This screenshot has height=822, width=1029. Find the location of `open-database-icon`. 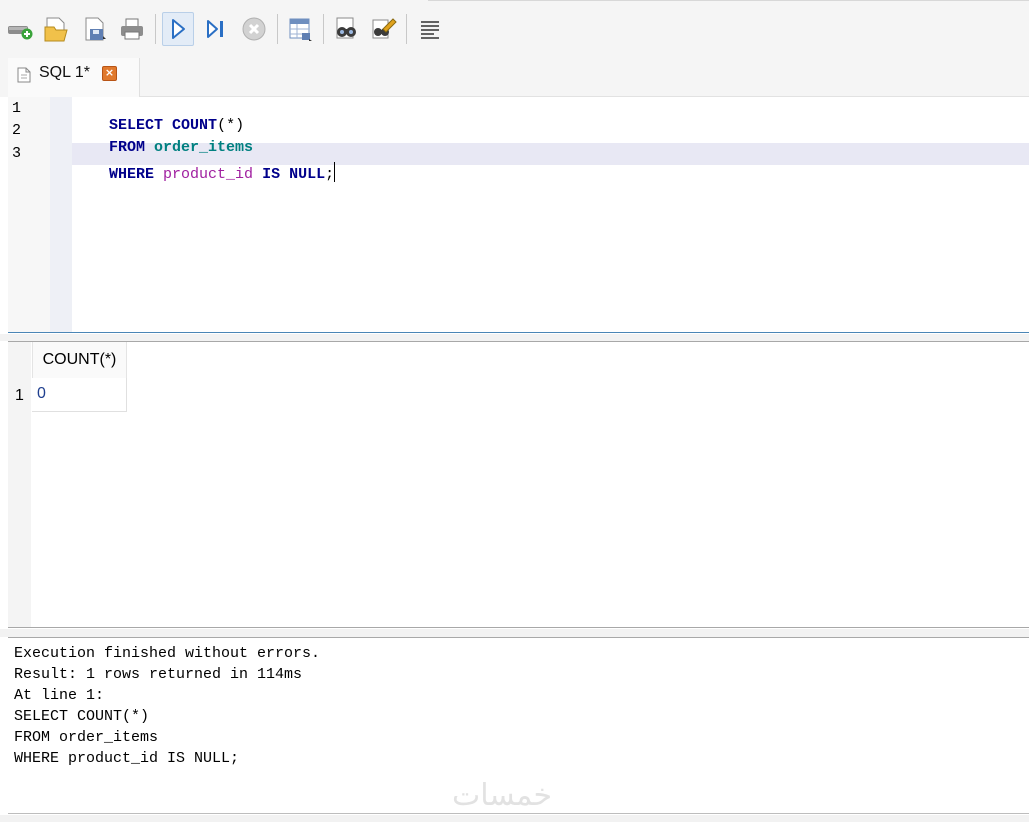

open-database-icon is located at coordinates (20, 29).